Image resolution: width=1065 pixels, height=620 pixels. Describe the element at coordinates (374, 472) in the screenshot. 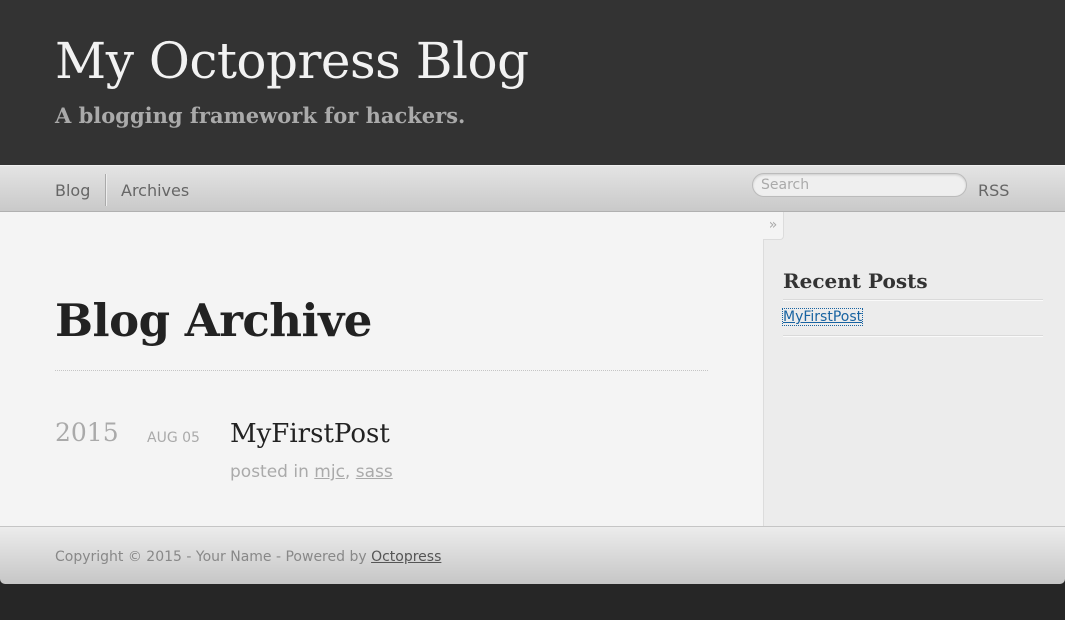

I see `category-link-sass: sass` at that location.